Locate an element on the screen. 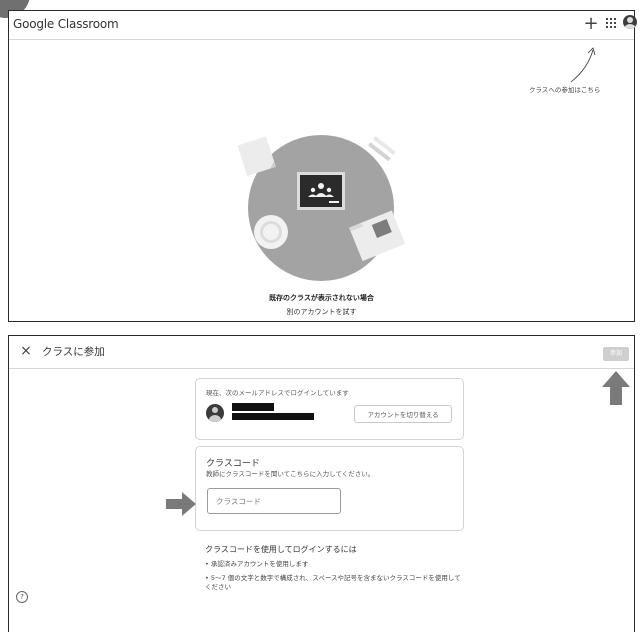 The height and width of the screenshot is (632, 643). empty-state-illustration is located at coordinates (321, 208).